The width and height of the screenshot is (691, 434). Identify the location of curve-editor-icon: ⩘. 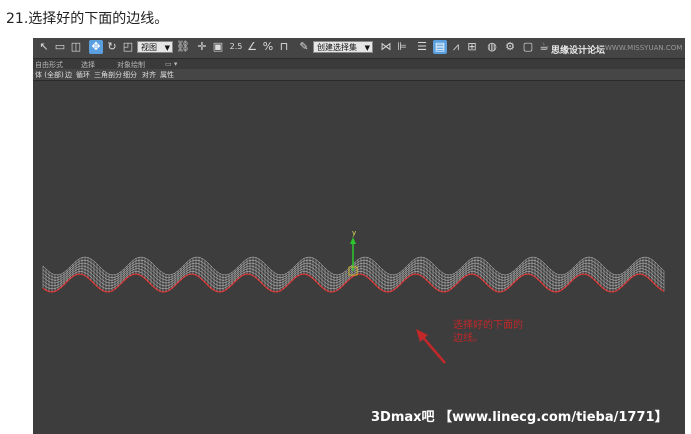
(456, 47).